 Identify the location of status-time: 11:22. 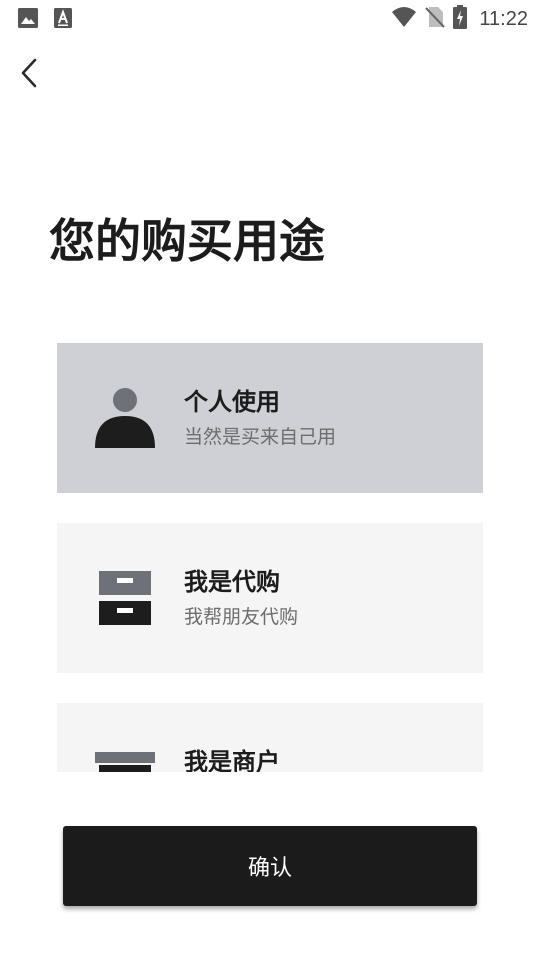
(503, 19).